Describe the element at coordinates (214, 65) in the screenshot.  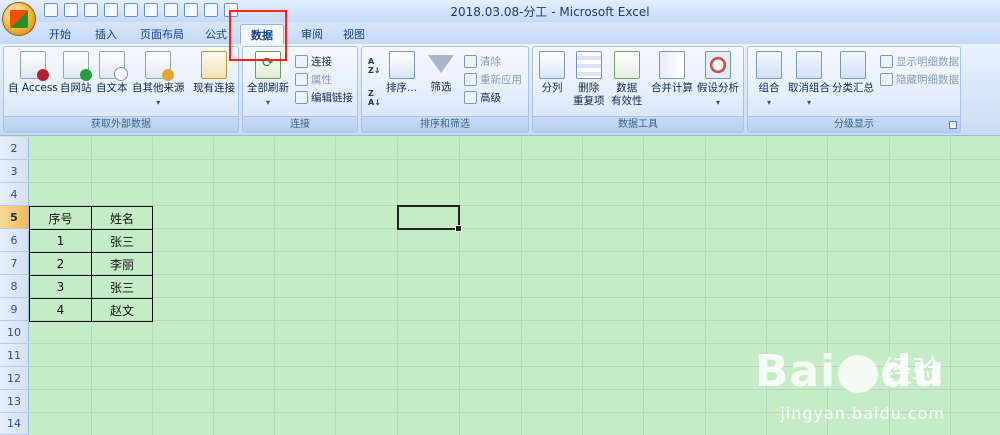
I see `existing-connections-icon` at that location.